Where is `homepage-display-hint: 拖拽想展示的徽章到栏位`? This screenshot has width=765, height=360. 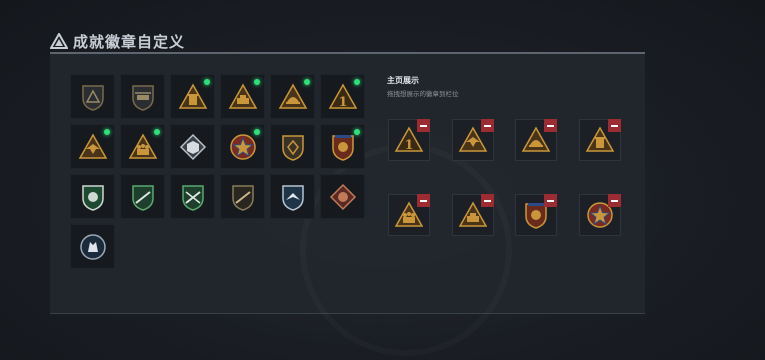 homepage-display-hint: 拖拽想展示的徽章到栏位 is located at coordinates (423, 94).